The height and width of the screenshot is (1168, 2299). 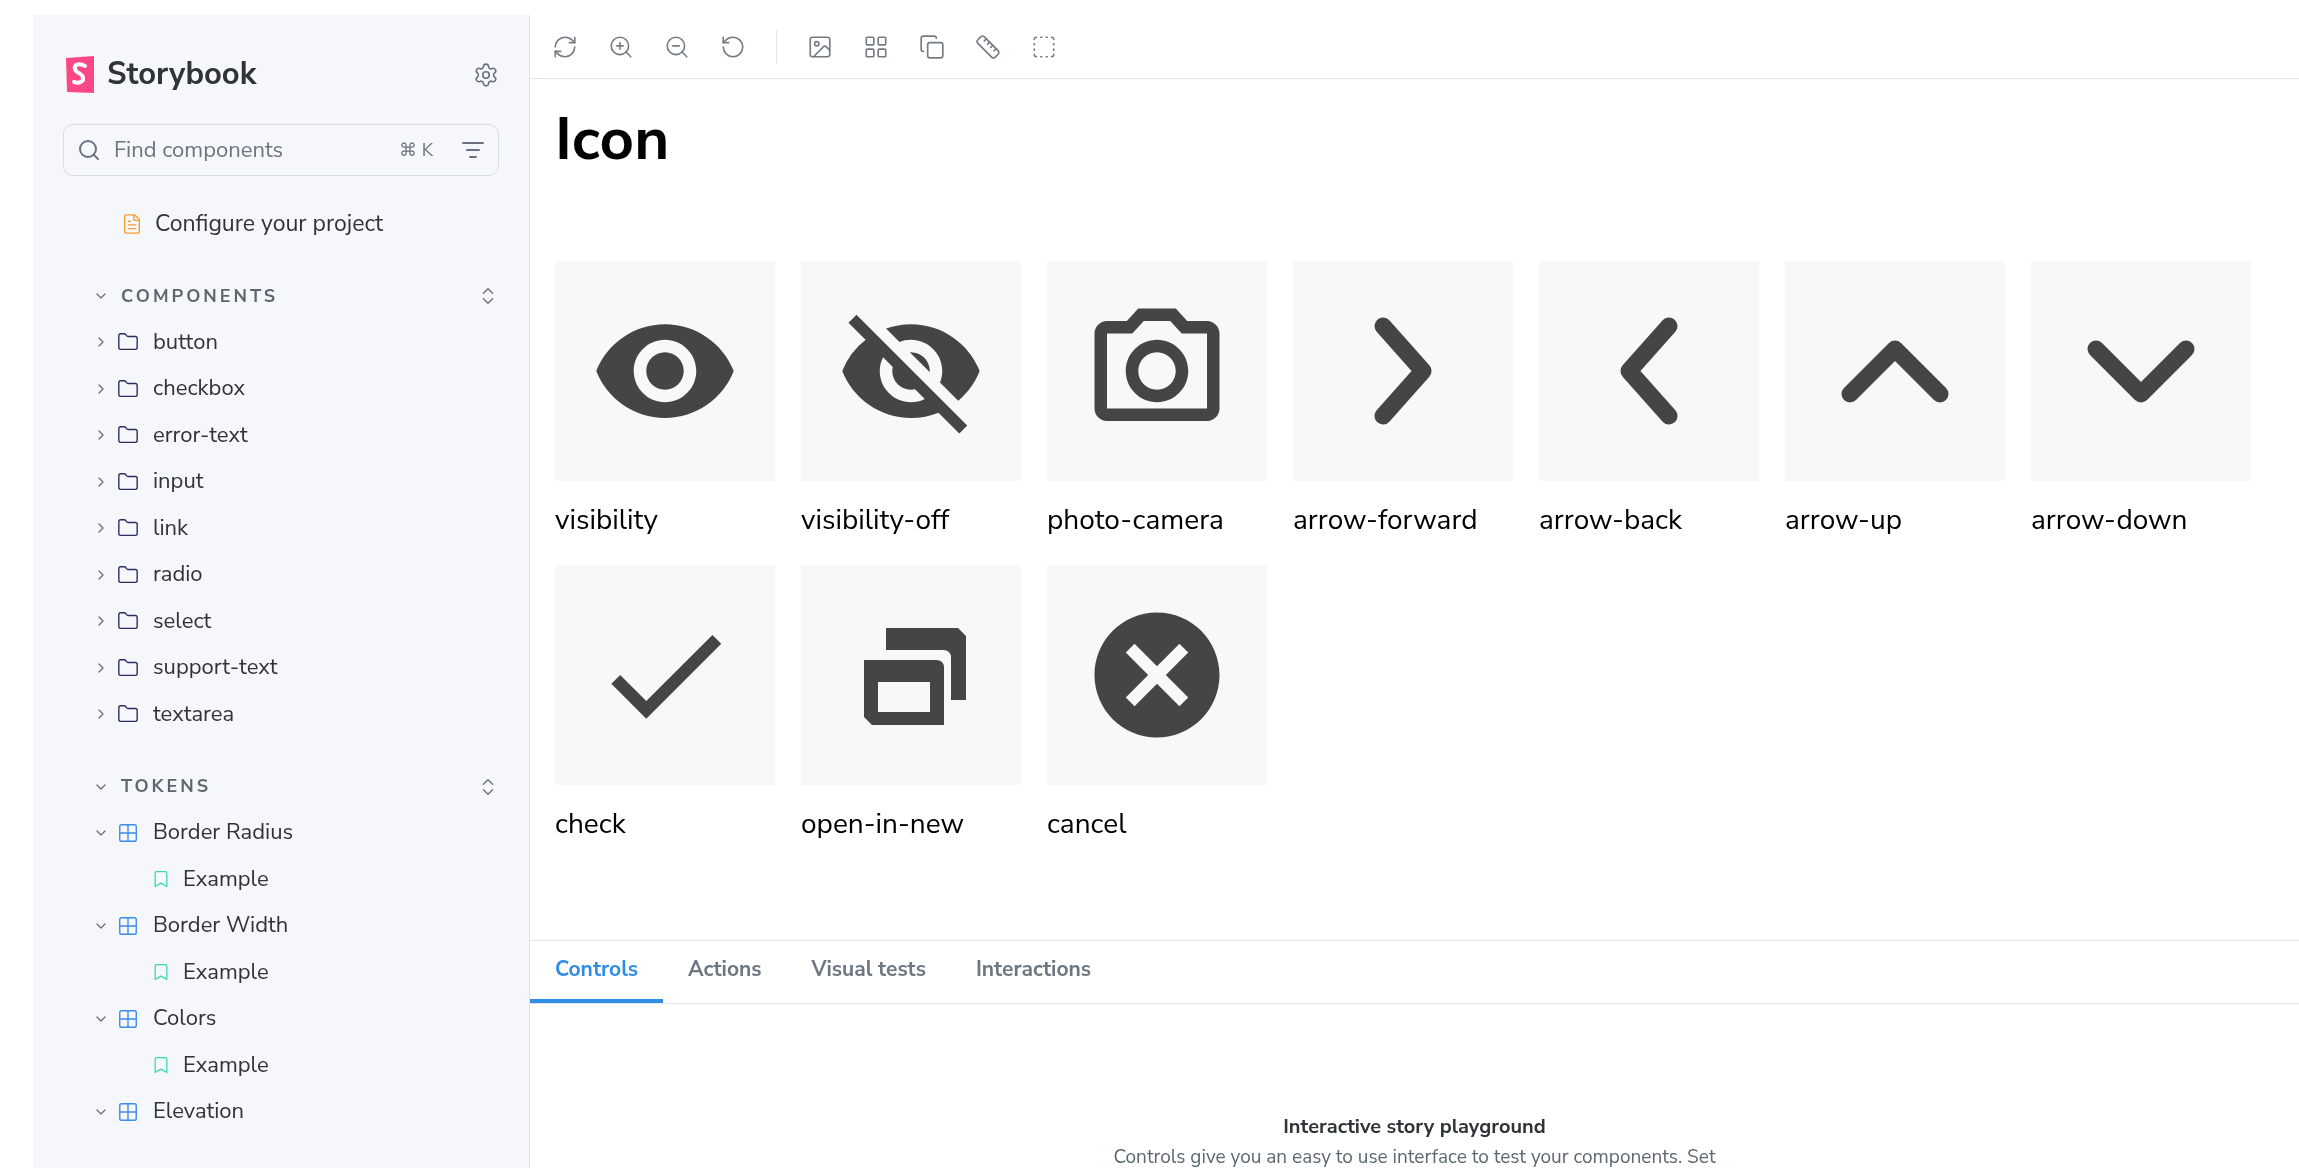 What do you see at coordinates (286, 1111) in the screenshot?
I see `tree-item: Elevation` at bounding box center [286, 1111].